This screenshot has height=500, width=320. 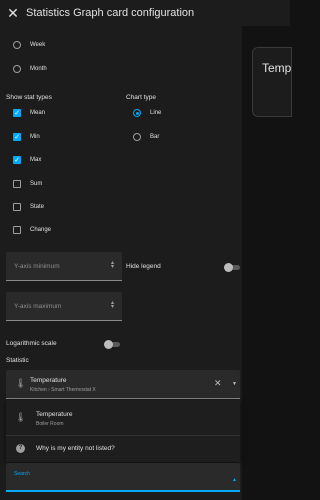 What do you see at coordinates (22, 474) in the screenshot?
I see `search-label: Search` at bounding box center [22, 474].